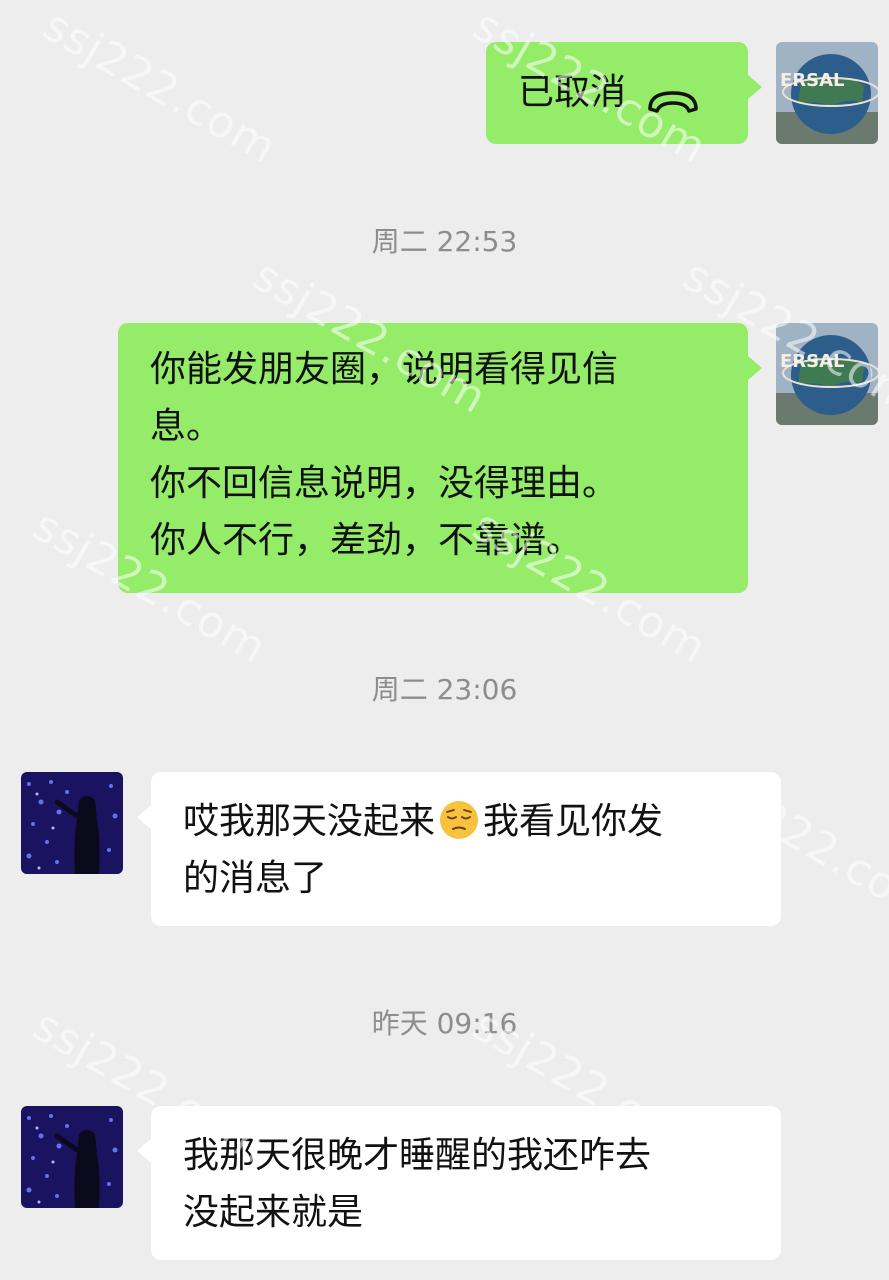 This screenshot has width=889, height=1280. Describe the element at coordinates (384, 483) in the screenshot. I see `message-line: 你不回信息说明，没得理由。` at that location.